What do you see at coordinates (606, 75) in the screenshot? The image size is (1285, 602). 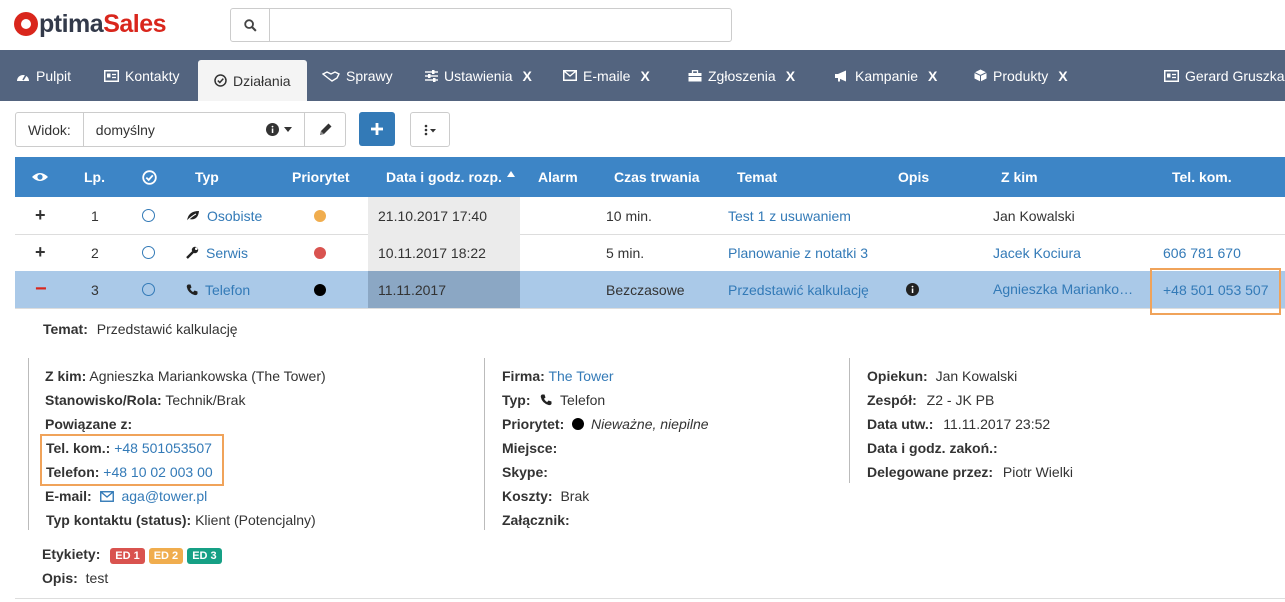 I see `nav-item-emaile: E-maile X` at bounding box center [606, 75].